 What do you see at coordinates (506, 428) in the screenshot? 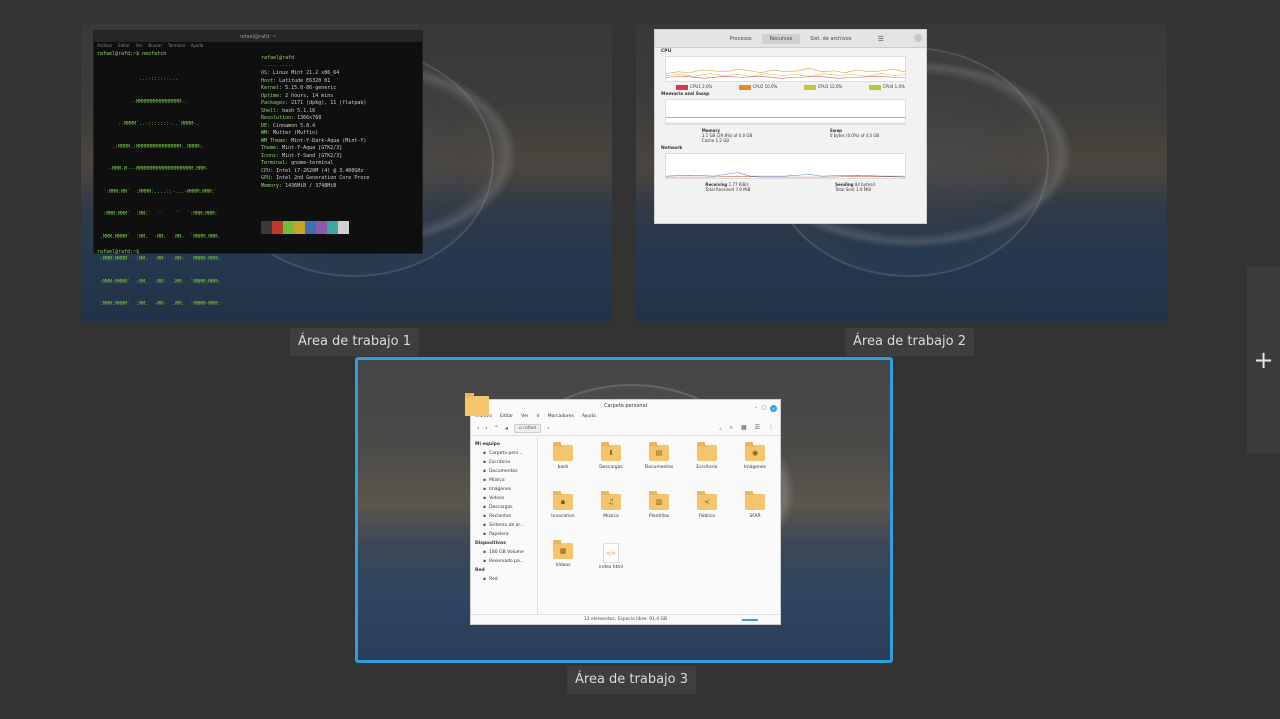
I see `path-left-icon: ◂` at bounding box center [506, 428].